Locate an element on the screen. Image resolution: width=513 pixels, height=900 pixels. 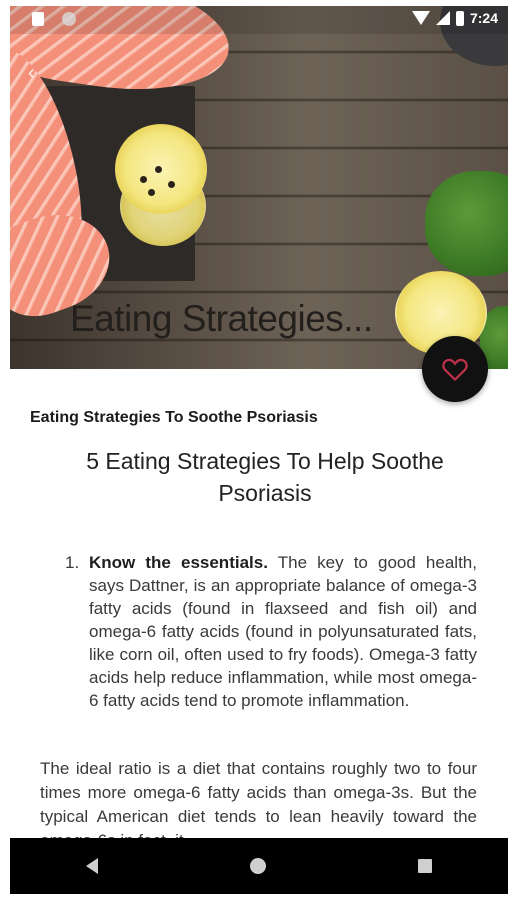
battery-icon is located at coordinates (459, 18).